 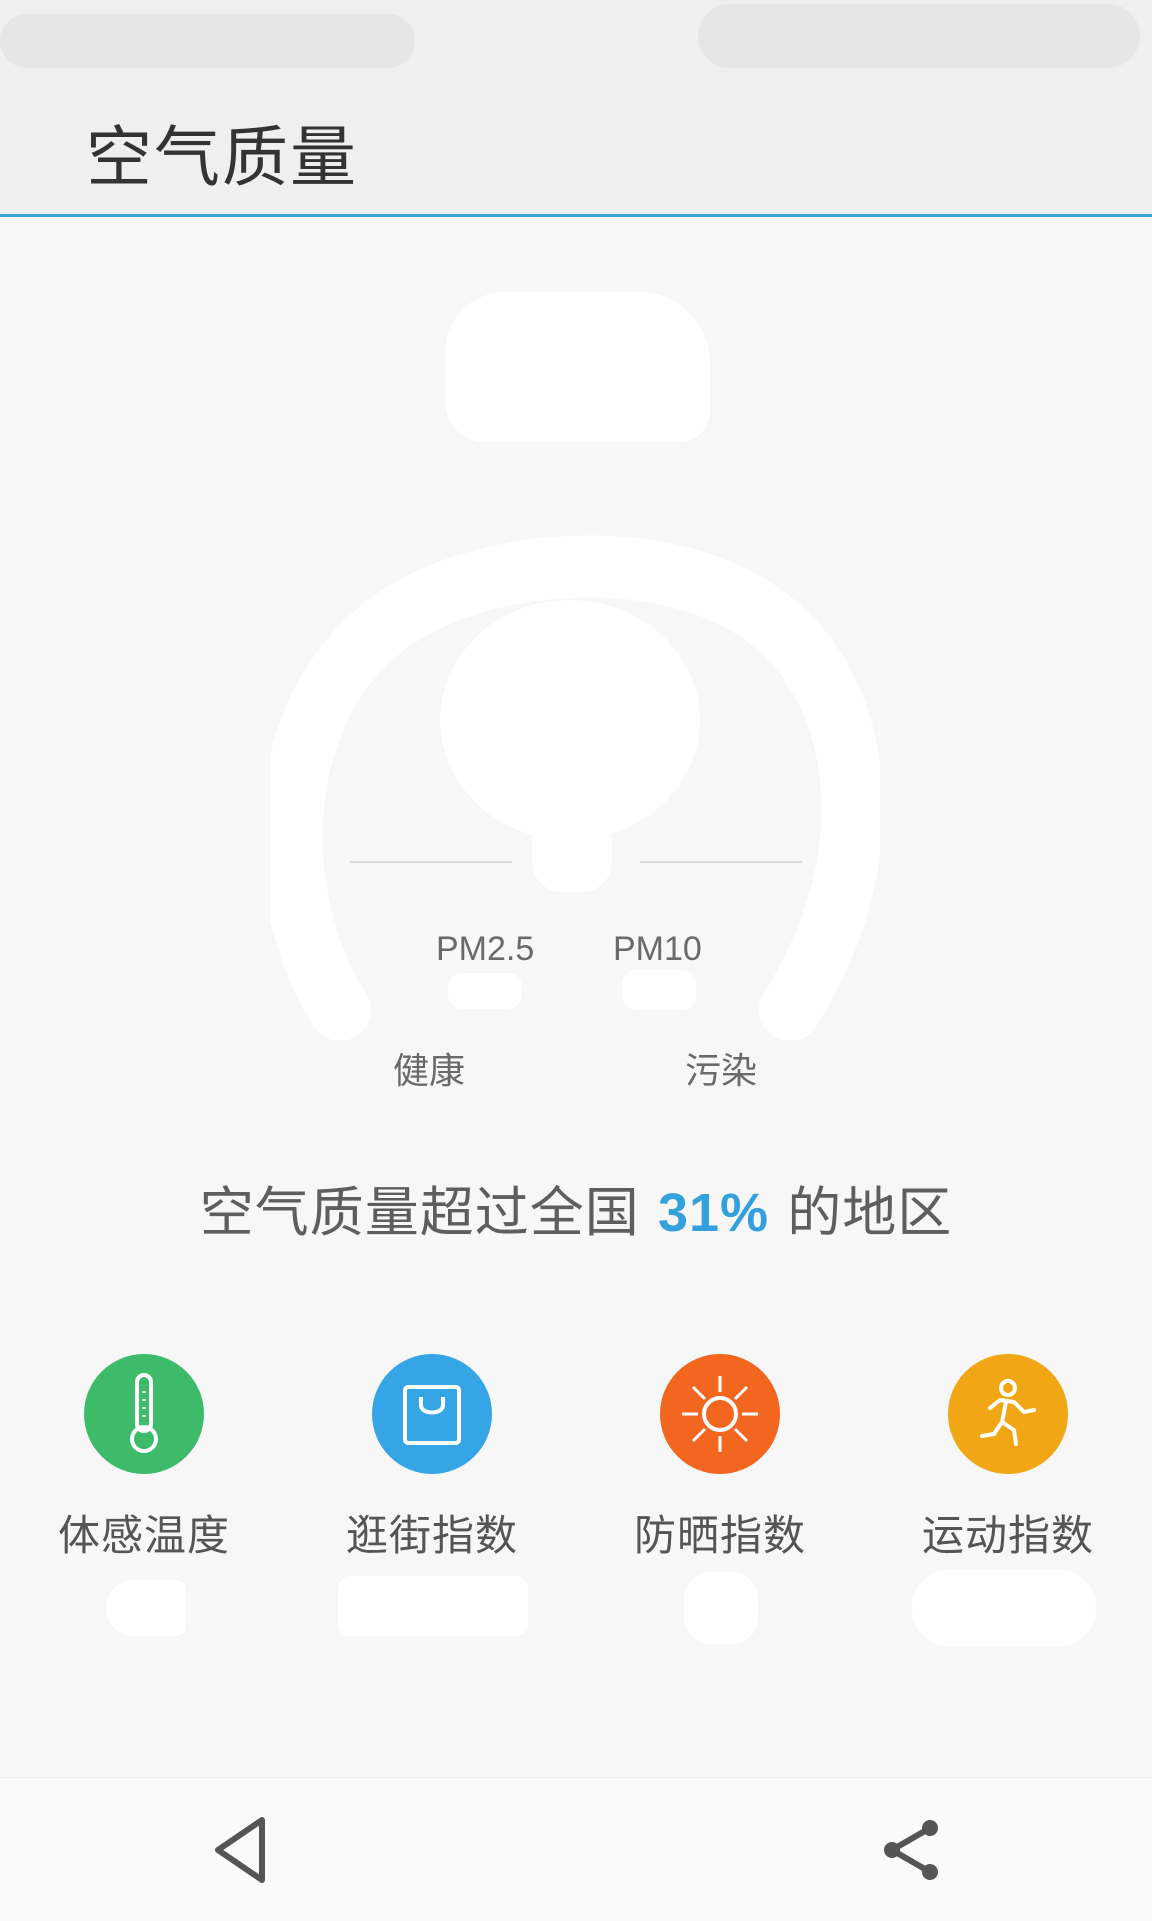 I want to click on pm25-value-redaction, so click(x=485, y=991).